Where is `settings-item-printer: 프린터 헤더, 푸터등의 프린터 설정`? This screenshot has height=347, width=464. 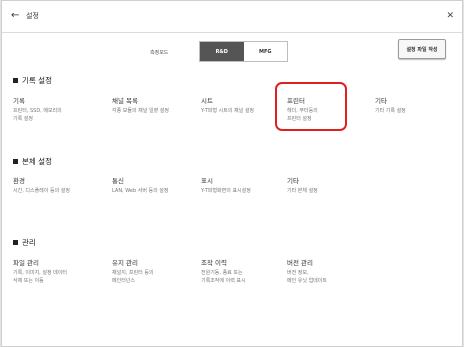
settings-item-printer: 프린터 헤더, 푸터등의 프린터 설정 is located at coordinates (302, 110).